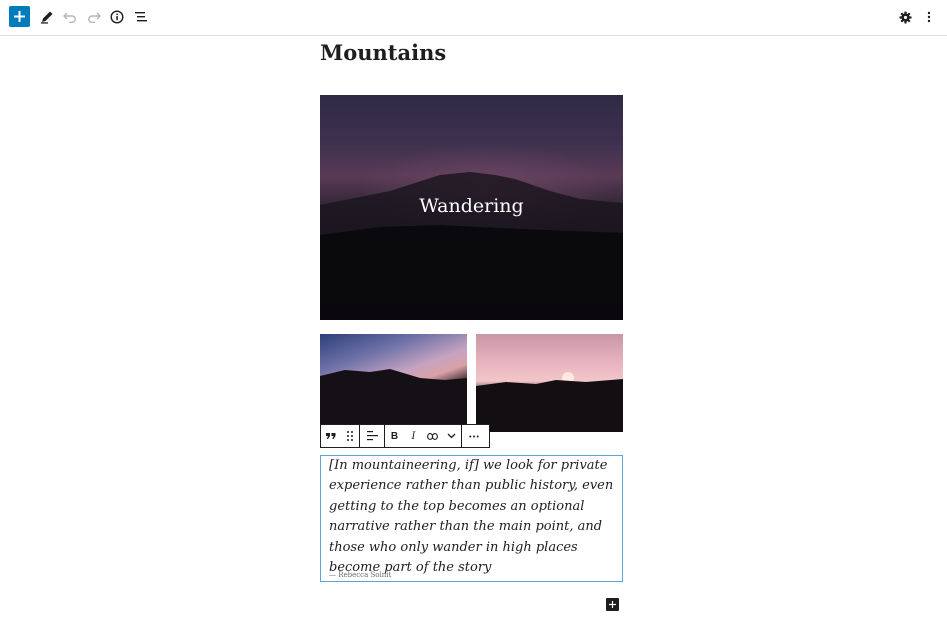 Image resolution: width=947 pixels, height=629 pixels. I want to click on align-button, so click(372, 436).